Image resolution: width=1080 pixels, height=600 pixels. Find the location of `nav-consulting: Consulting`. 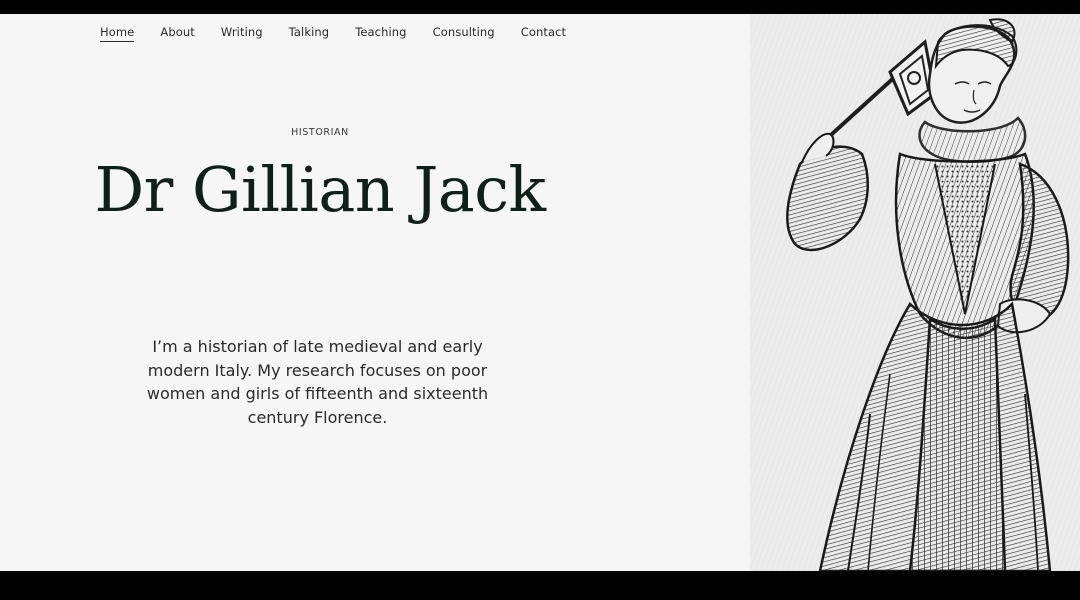

nav-consulting: Consulting is located at coordinates (464, 33).